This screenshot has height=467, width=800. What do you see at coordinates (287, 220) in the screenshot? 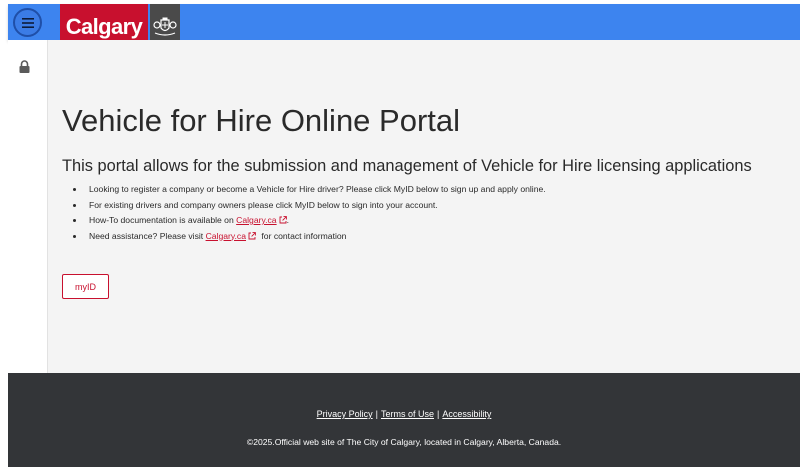
I see `list-item-text: .` at bounding box center [287, 220].